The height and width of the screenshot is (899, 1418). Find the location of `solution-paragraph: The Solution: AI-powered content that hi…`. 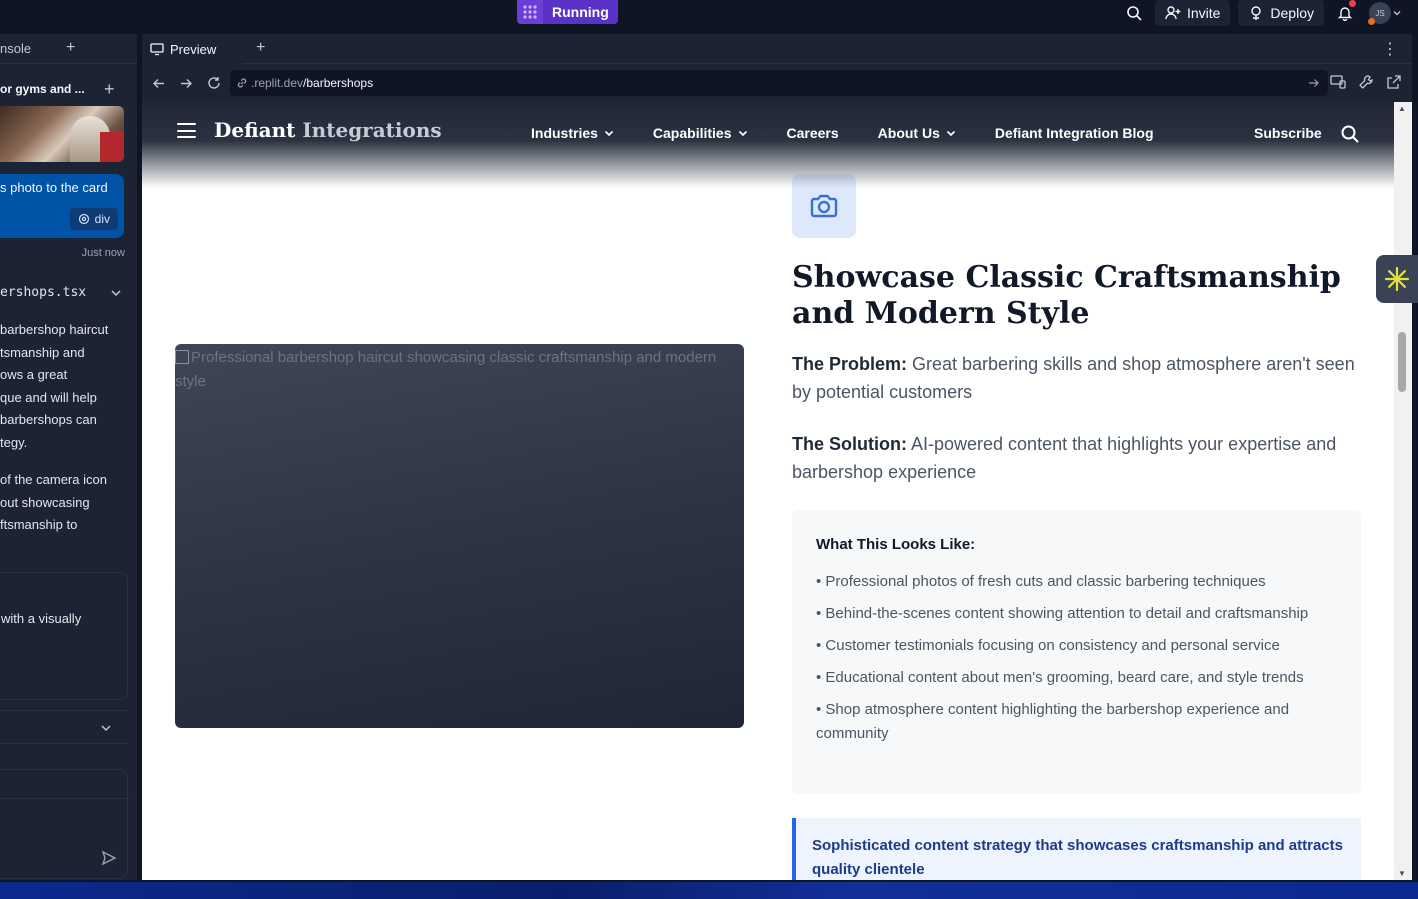

solution-paragraph: The Solution: AI-powered content that hi… is located at coordinates (1082, 458).